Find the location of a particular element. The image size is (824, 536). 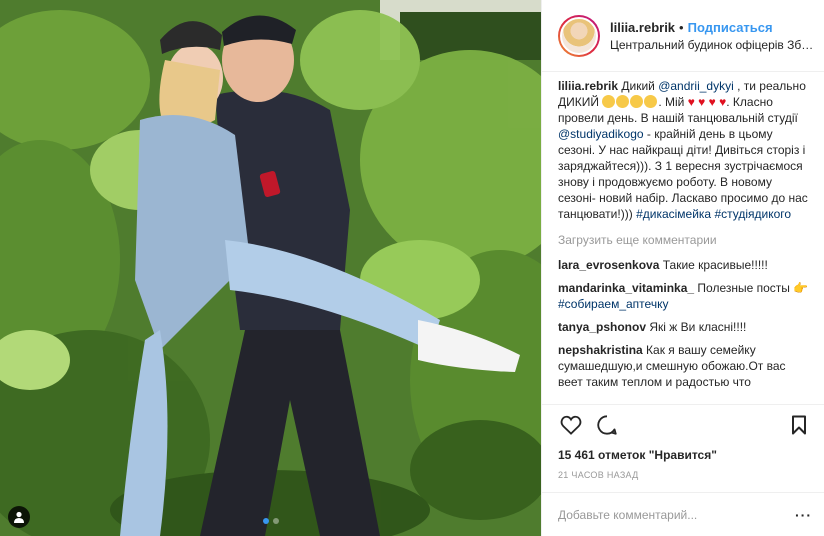

load-more-comments: Загрузить еще комментарии is located at coordinates (685, 240).